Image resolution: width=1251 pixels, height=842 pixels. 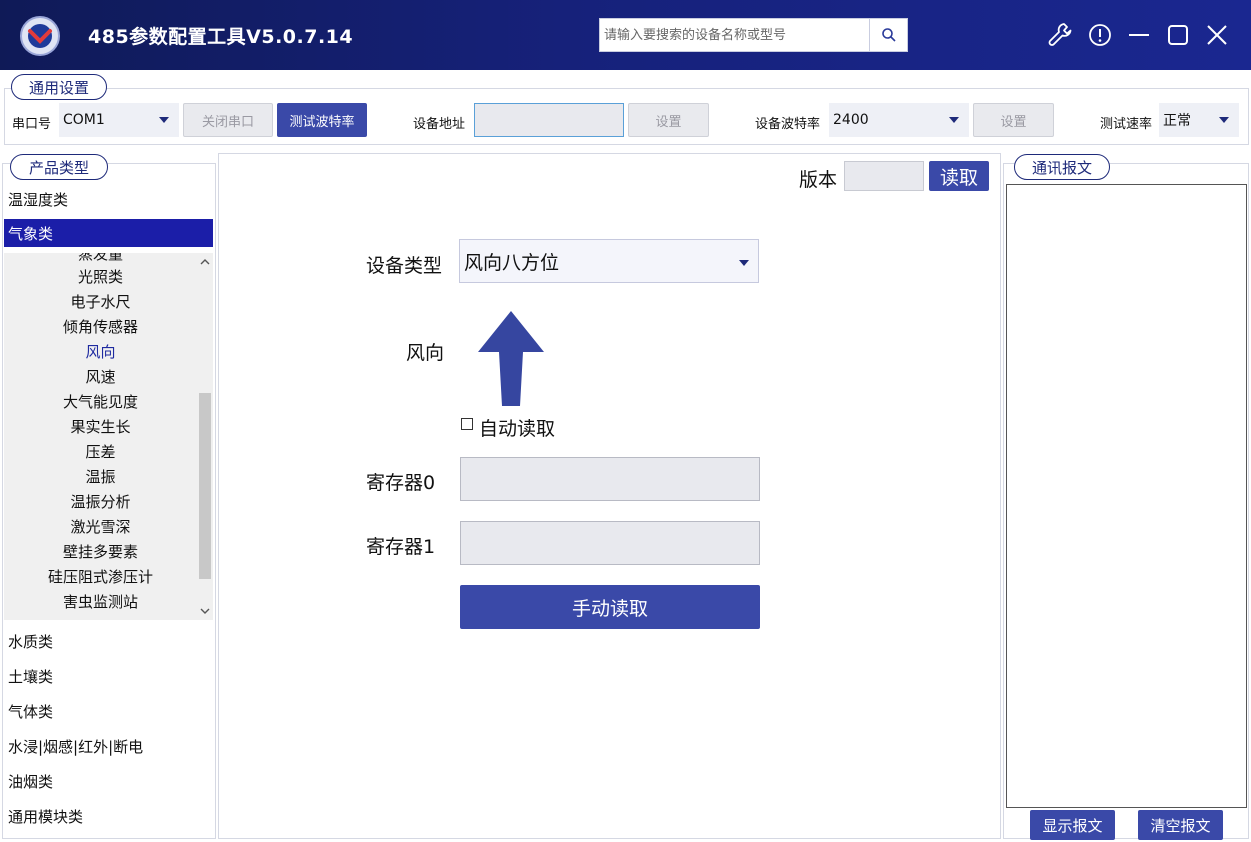 I want to click on category-flood-smoke-ir: 水浸|烟感|红外|断电, so click(x=108, y=746).